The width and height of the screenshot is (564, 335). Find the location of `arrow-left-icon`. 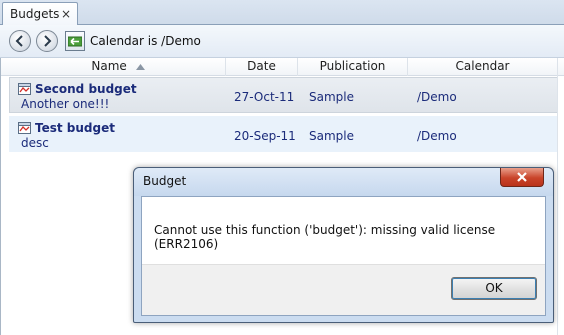

arrow-left-icon is located at coordinates (19, 41).